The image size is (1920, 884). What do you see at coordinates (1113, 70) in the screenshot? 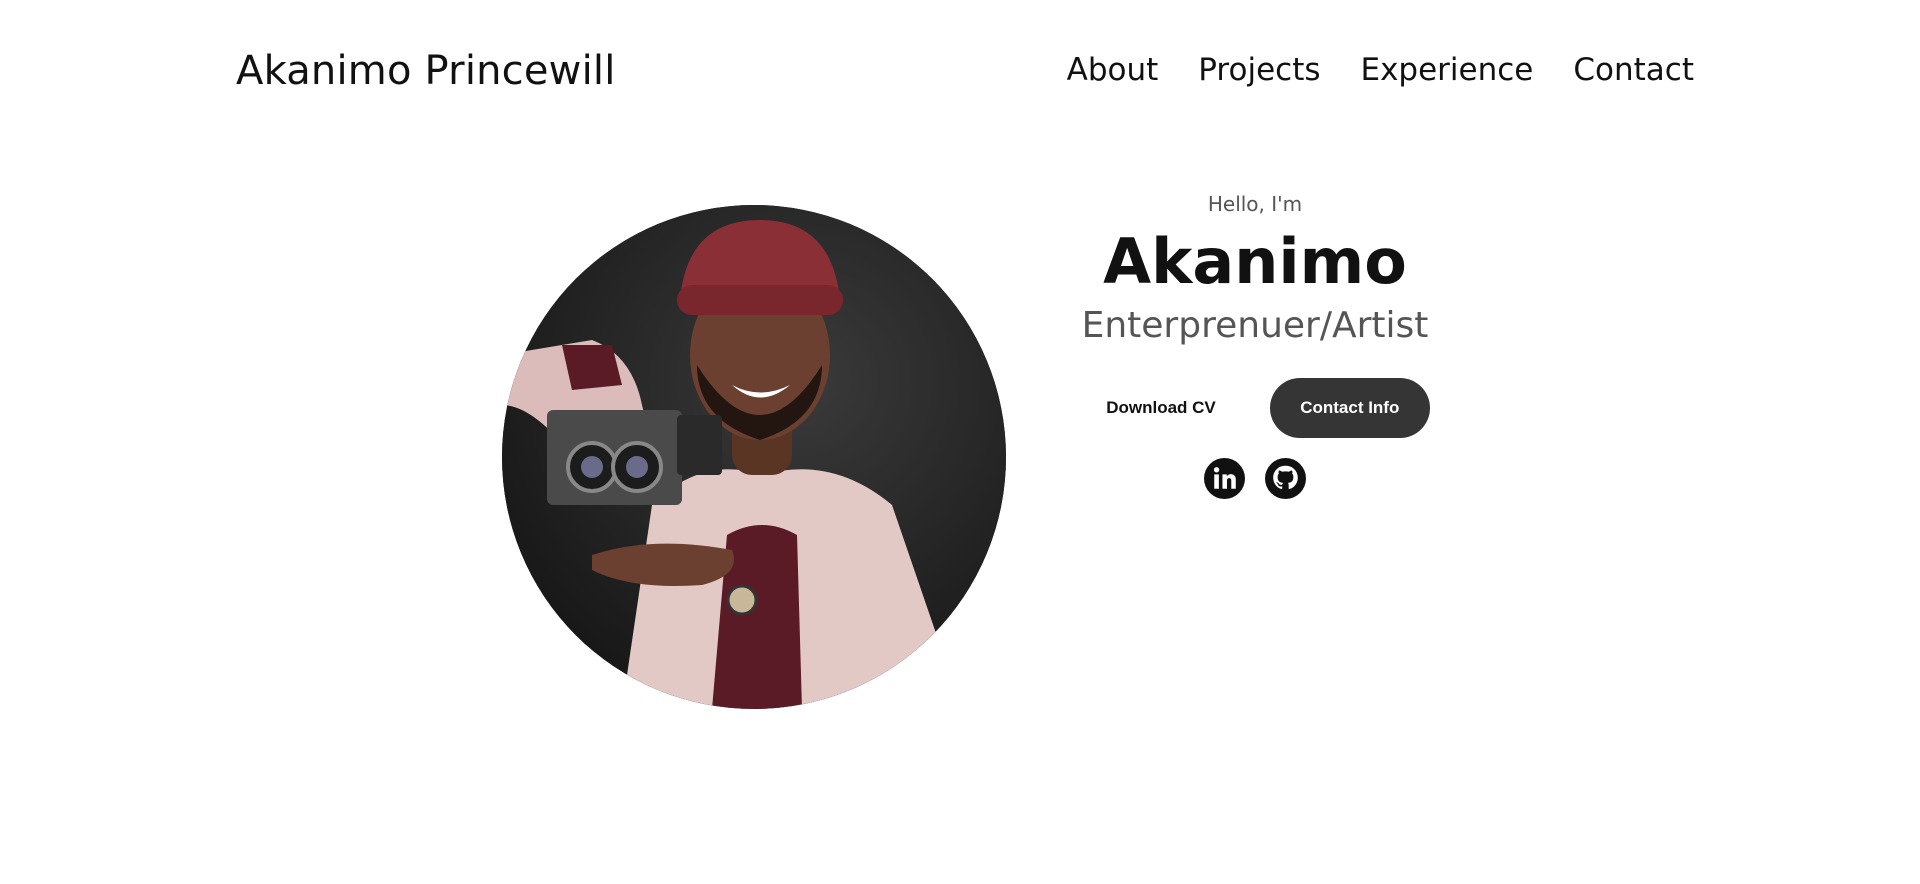
I see `nav-link-about: About` at bounding box center [1113, 70].